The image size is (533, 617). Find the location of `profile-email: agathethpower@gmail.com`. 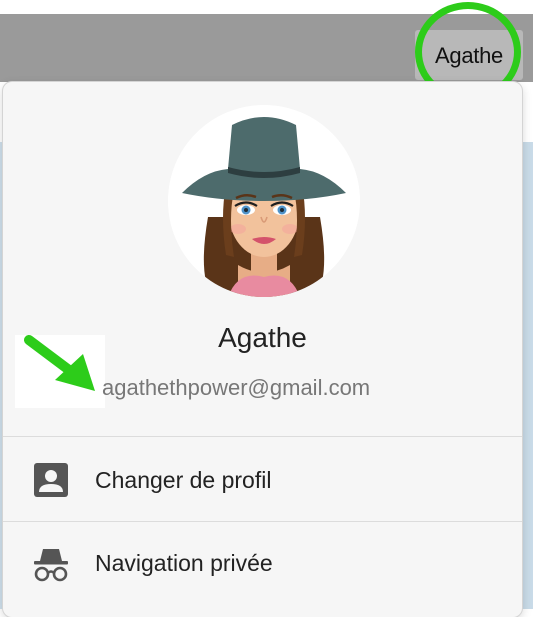

profile-email: agathethpower@gmail.com is located at coordinates (236, 387).